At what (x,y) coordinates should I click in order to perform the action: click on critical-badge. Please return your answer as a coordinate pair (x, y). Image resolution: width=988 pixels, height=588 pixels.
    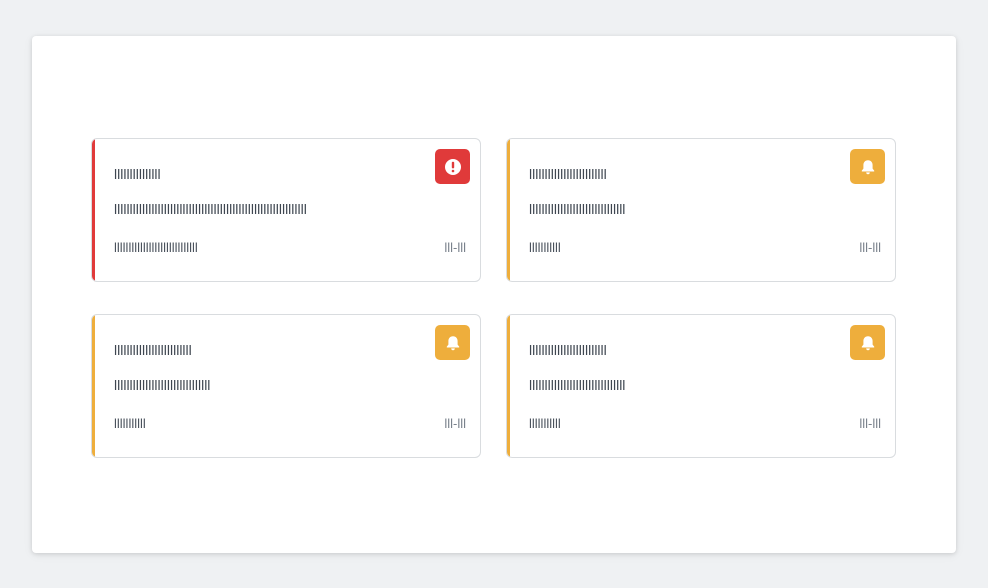
    Looking at the image, I should click on (452, 166).